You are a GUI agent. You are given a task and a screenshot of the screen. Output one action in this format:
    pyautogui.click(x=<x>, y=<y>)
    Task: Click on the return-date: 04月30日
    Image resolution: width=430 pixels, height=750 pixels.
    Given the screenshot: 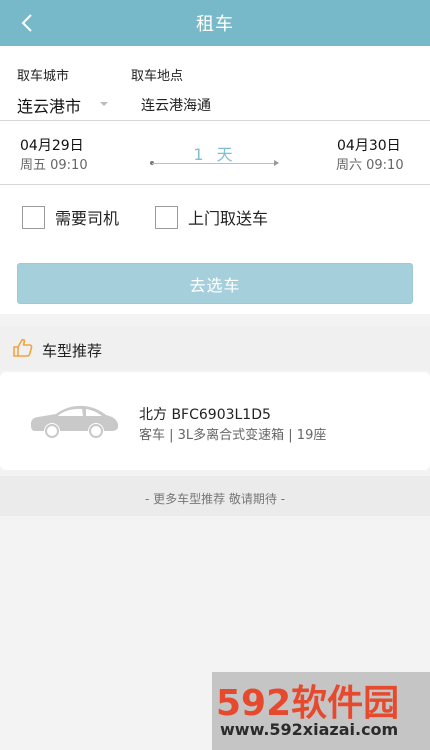 What is the action you would take?
    pyautogui.click(x=369, y=146)
    